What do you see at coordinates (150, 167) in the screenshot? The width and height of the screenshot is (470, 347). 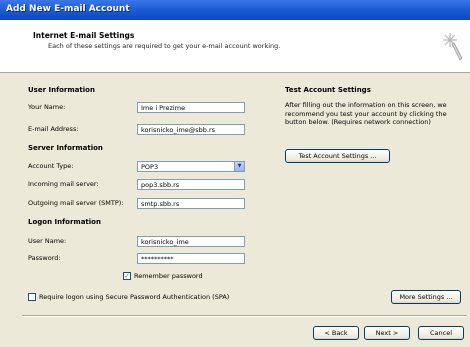 I see `account-type-value: POP3` at bounding box center [150, 167].